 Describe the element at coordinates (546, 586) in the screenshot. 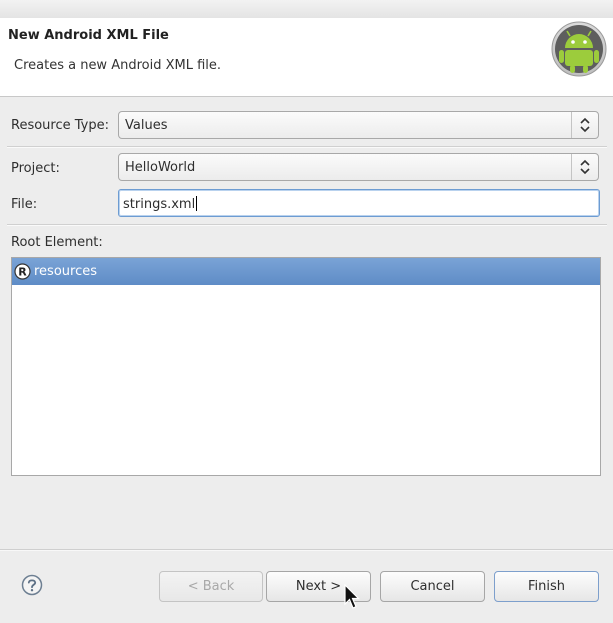

I see `finish-button: Finish` at that location.